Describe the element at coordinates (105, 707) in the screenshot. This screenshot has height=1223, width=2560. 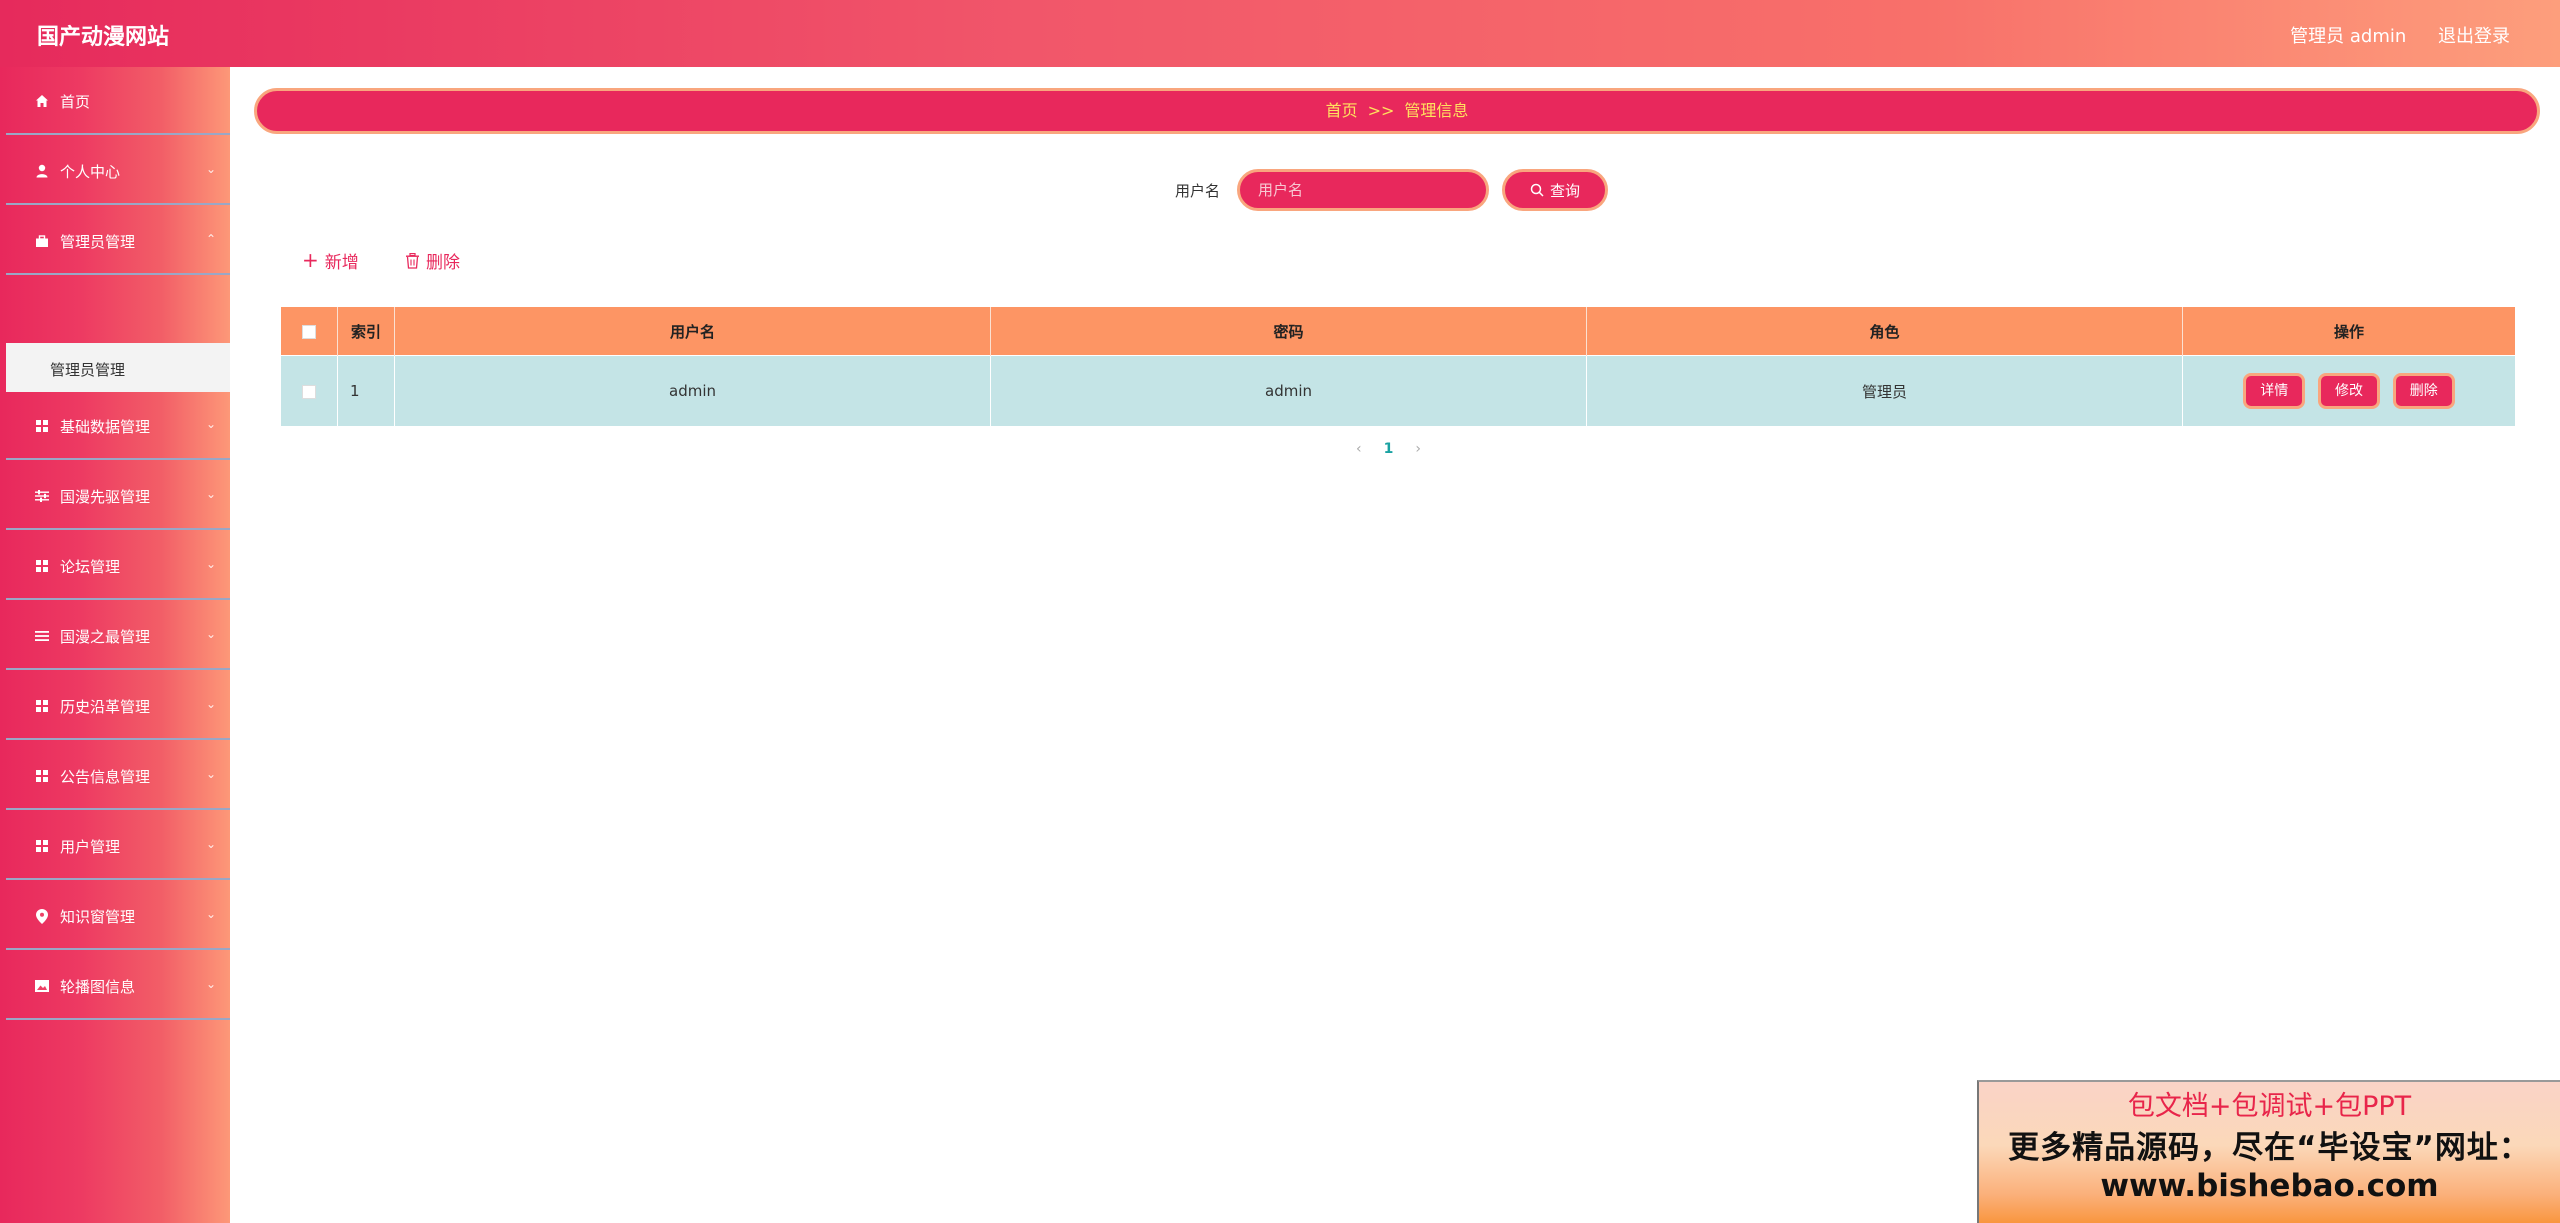
I see `sidebar-item-label: 历史沿革管理` at that location.